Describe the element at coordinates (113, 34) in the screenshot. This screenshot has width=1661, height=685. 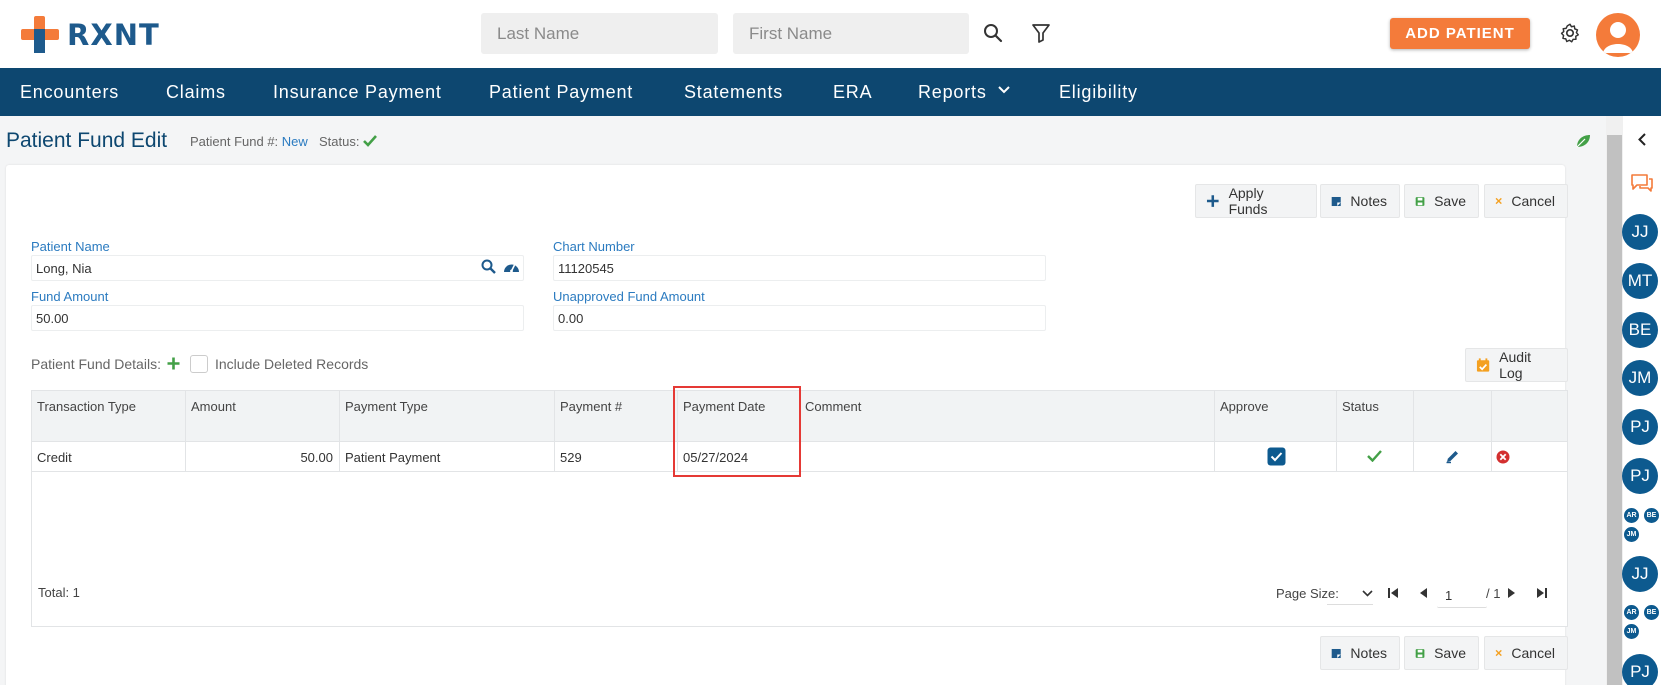
I see `logo-text: RXNT` at that location.